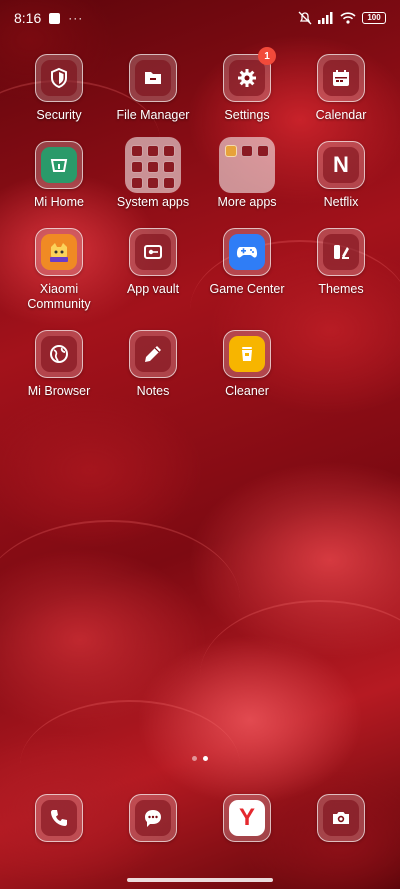  I want to click on app-calendar: Calendar, so click(341, 88).